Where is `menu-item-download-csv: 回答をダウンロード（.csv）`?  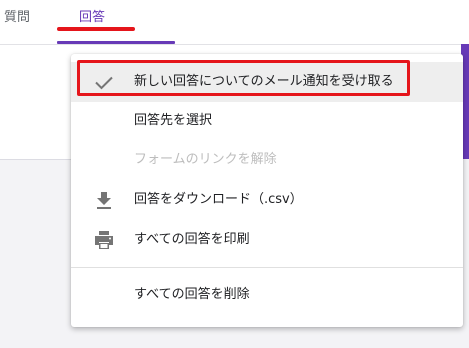 menu-item-download-csv: 回答をダウンロード（.csv） is located at coordinates (267, 200).